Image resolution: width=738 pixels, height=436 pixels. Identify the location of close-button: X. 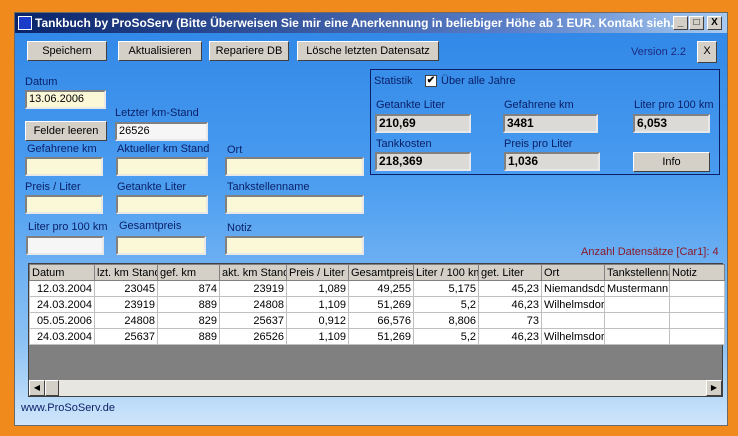
(707, 52).